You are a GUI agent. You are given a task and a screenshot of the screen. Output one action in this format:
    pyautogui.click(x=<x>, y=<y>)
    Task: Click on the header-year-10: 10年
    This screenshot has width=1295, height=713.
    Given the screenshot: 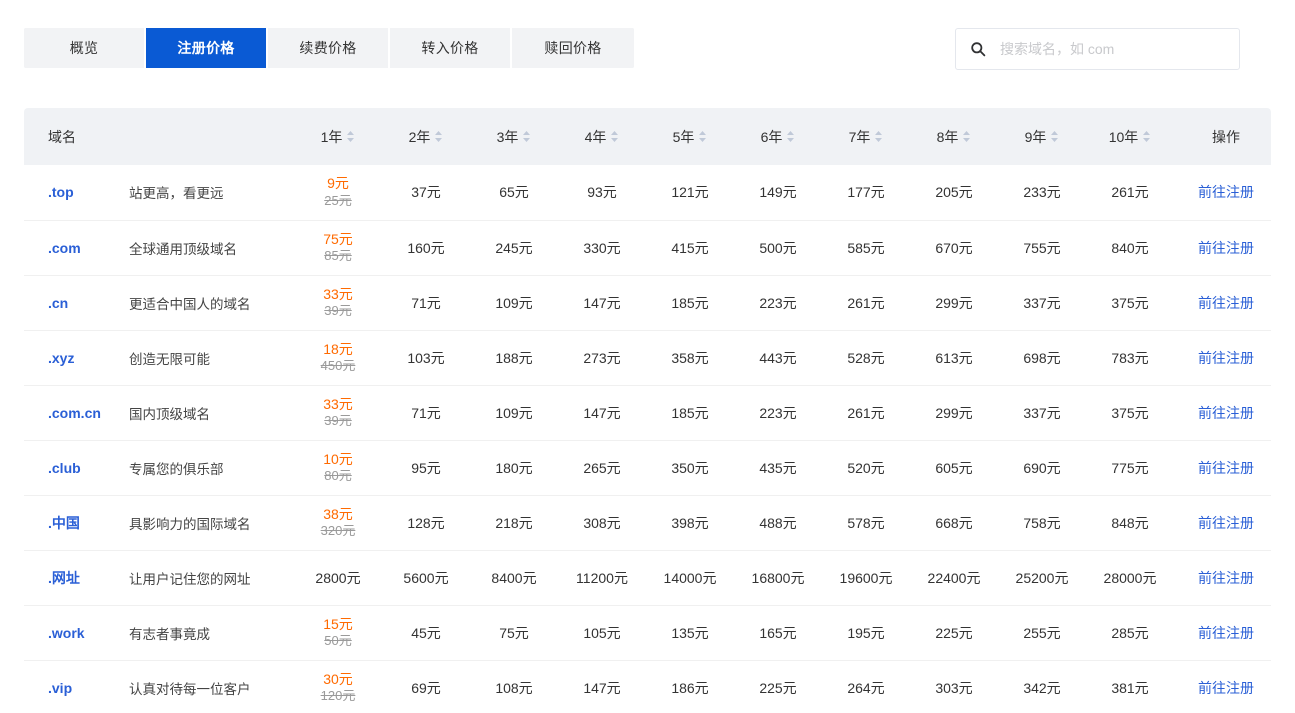 What is the action you would take?
    pyautogui.click(x=1130, y=136)
    